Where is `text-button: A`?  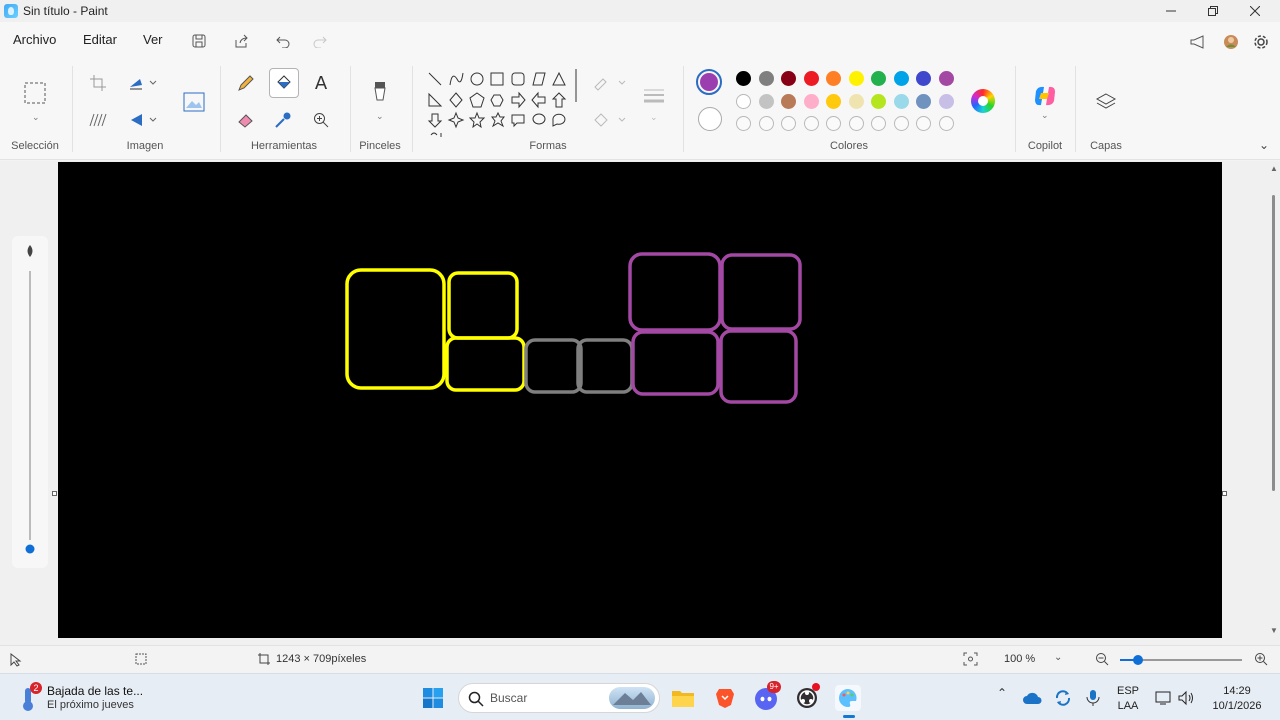
text-button: A is located at coordinates (321, 83).